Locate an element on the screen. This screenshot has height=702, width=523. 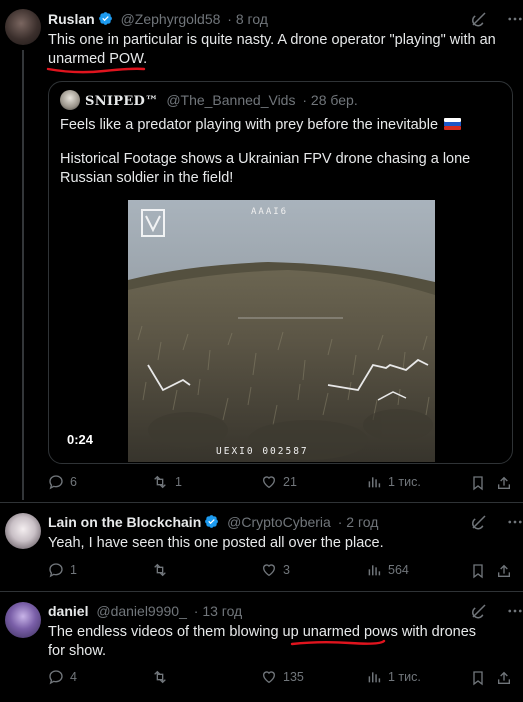
repost-count: 1 is located at coordinates (178, 482).